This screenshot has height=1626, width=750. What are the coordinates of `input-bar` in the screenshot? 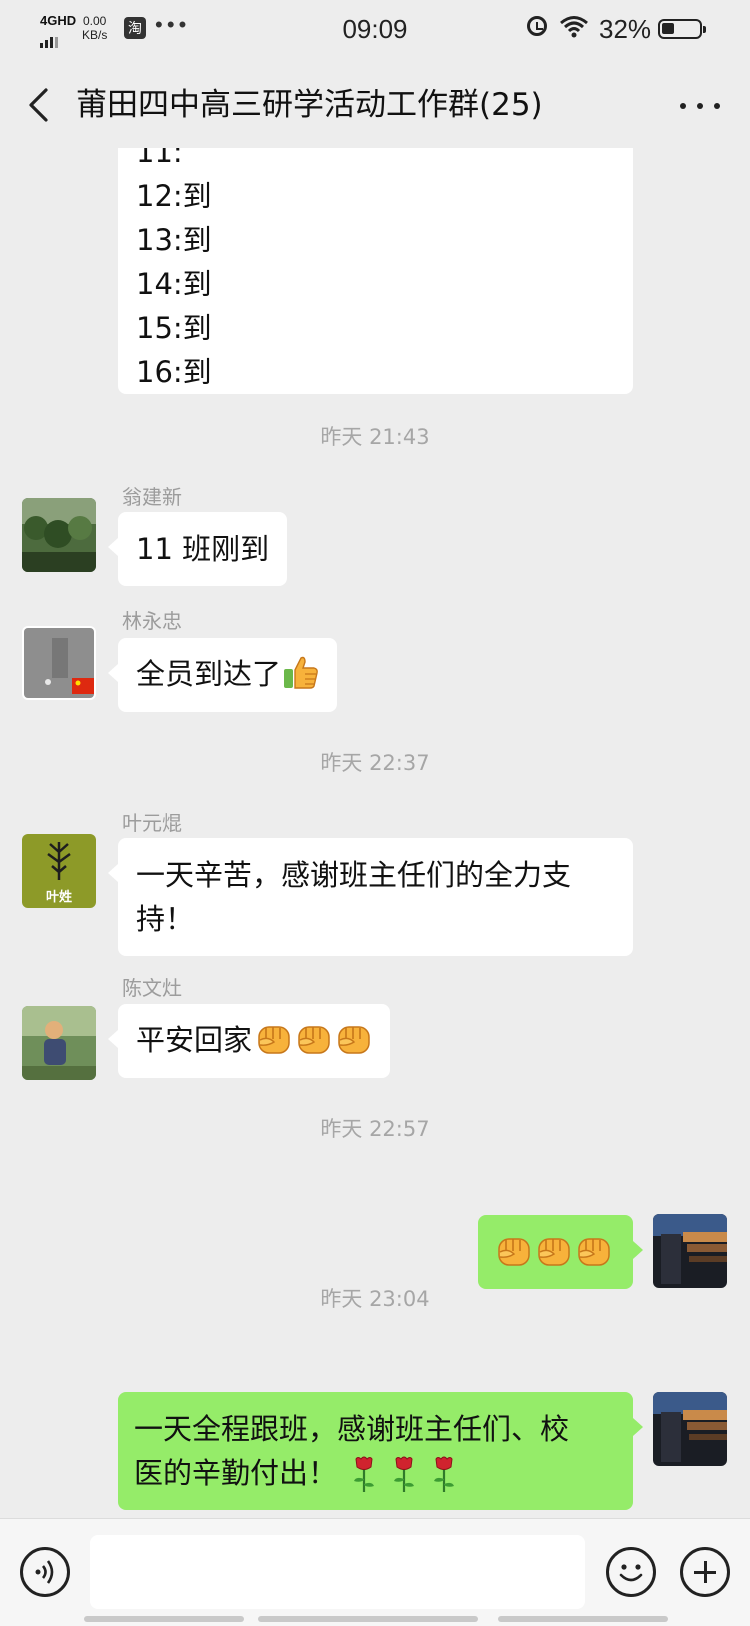 It's located at (375, 1572).